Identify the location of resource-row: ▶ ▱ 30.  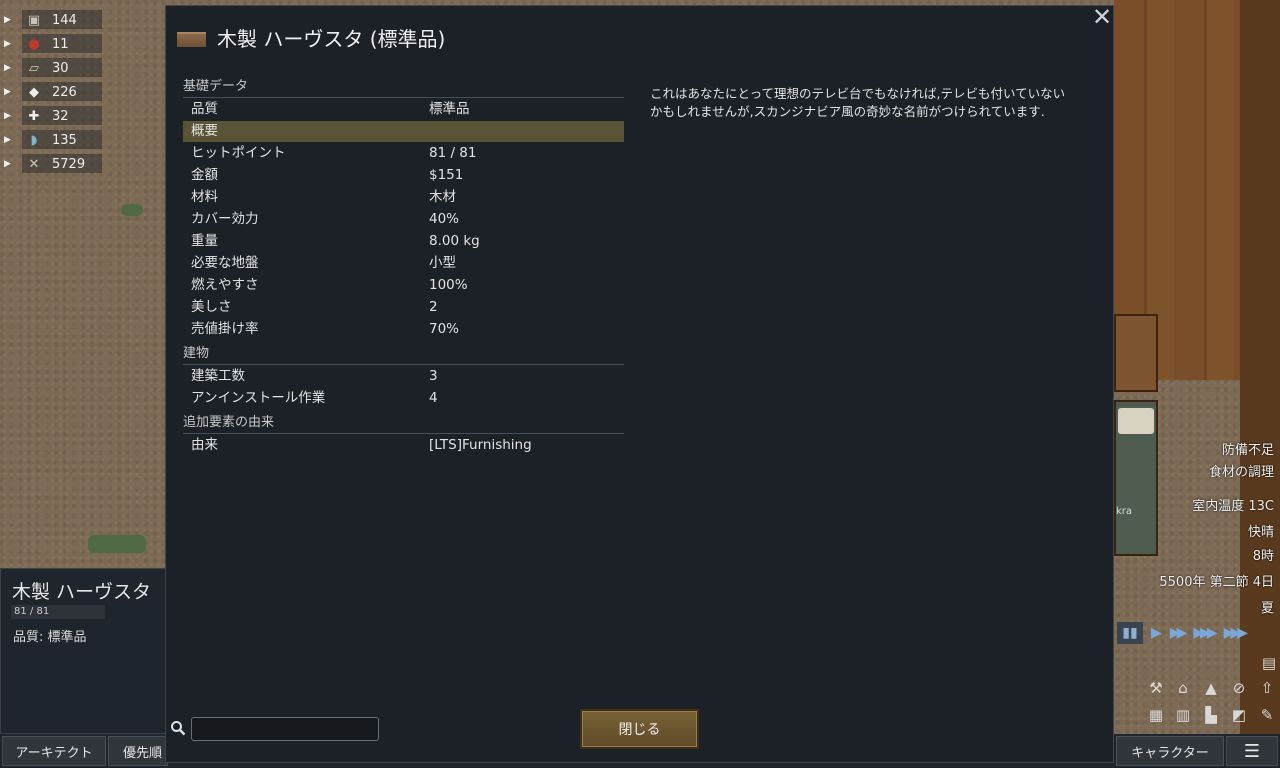
(53, 68).